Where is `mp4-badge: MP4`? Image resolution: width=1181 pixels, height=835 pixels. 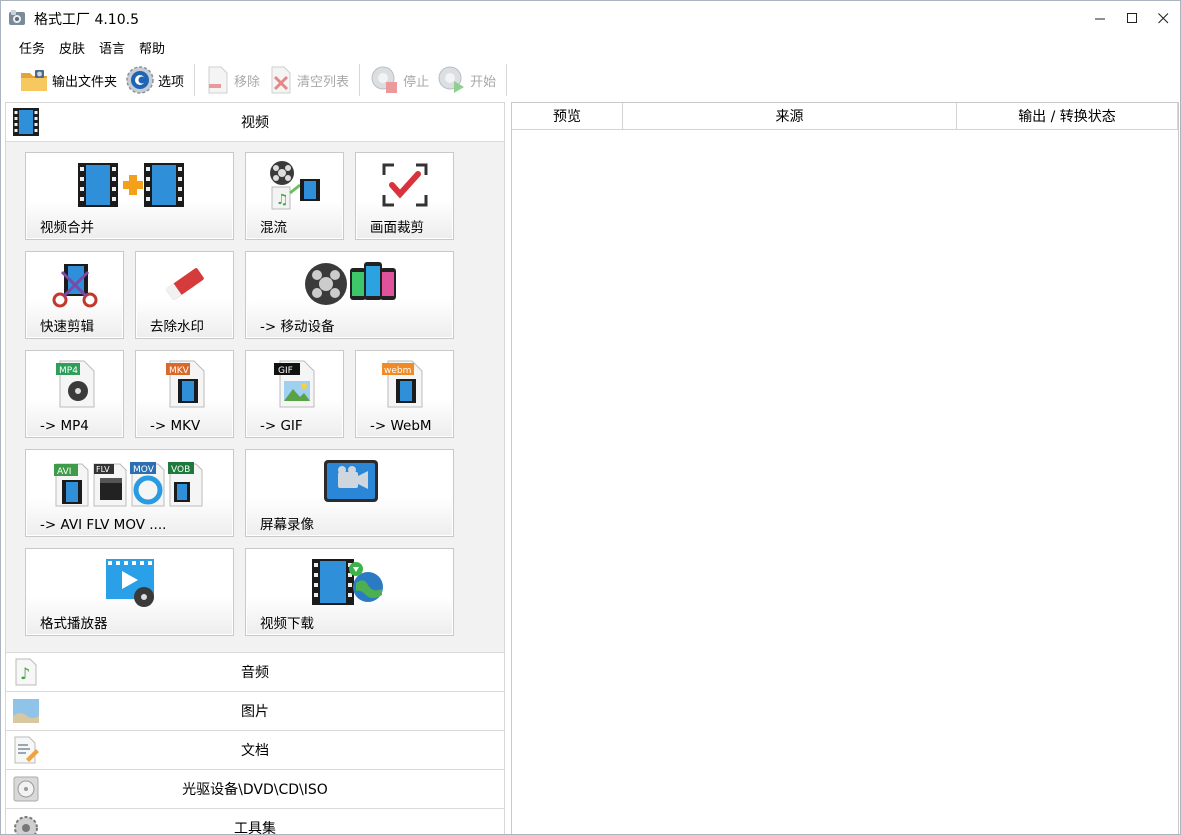
mp4-badge: MP4 is located at coordinates (68, 371).